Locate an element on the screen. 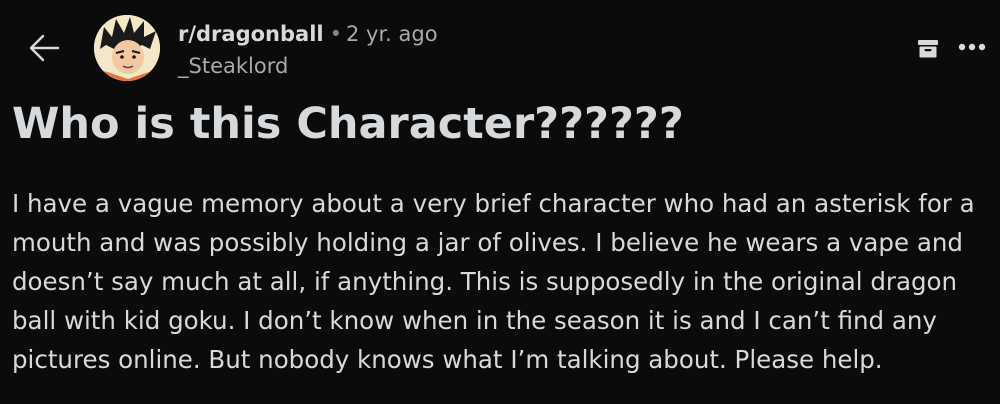 This screenshot has height=404, width=1000. post-meta-line: r/dragonball • 2 yr. ago is located at coordinates (308, 34).